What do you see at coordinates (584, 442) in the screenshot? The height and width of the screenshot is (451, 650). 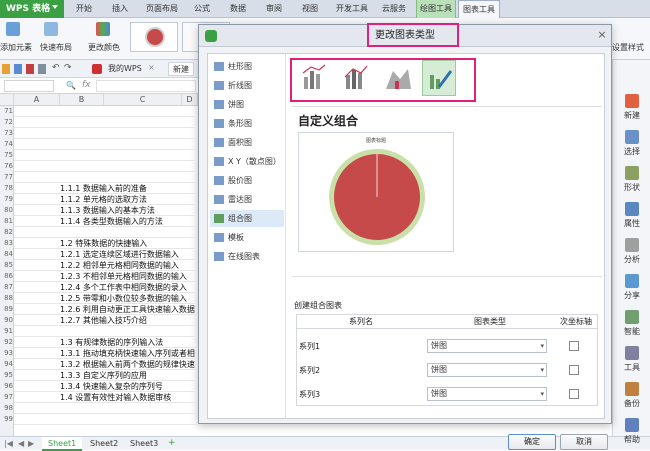 I see `cancel-button: 取消` at bounding box center [584, 442].